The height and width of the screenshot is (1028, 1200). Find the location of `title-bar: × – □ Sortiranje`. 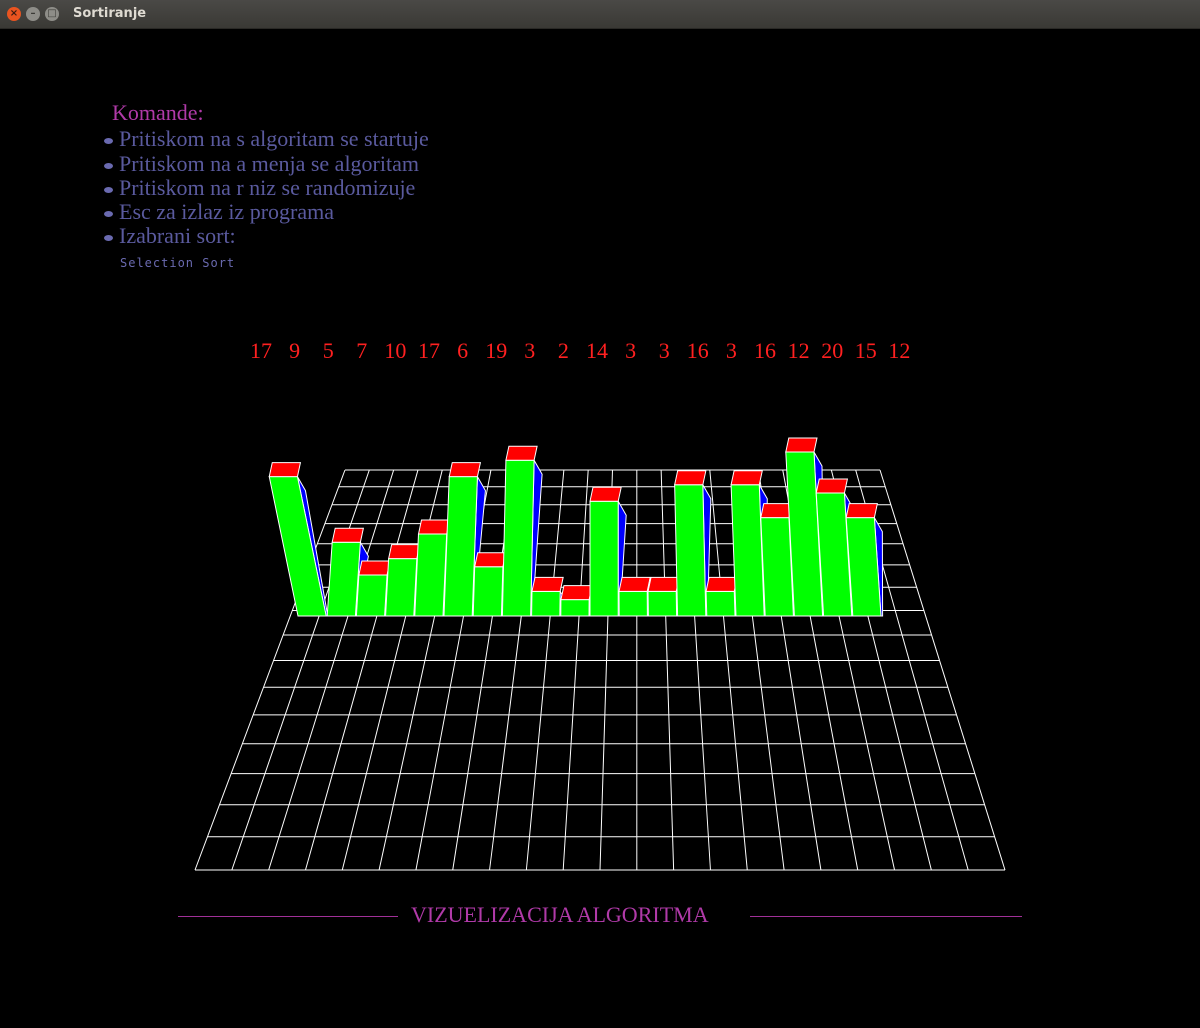

title-bar: × – □ Sortiranje is located at coordinates (600, 14).